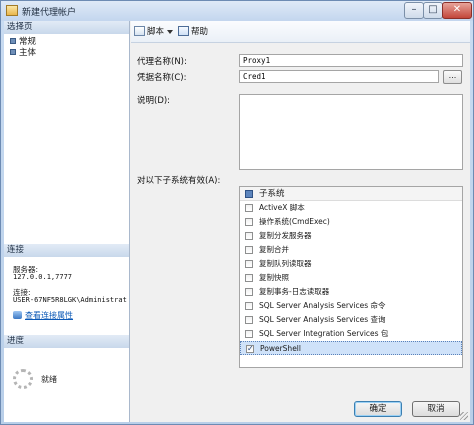 This screenshot has width=474, height=425. I want to click on help-button: 帮助, so click(193, 32).